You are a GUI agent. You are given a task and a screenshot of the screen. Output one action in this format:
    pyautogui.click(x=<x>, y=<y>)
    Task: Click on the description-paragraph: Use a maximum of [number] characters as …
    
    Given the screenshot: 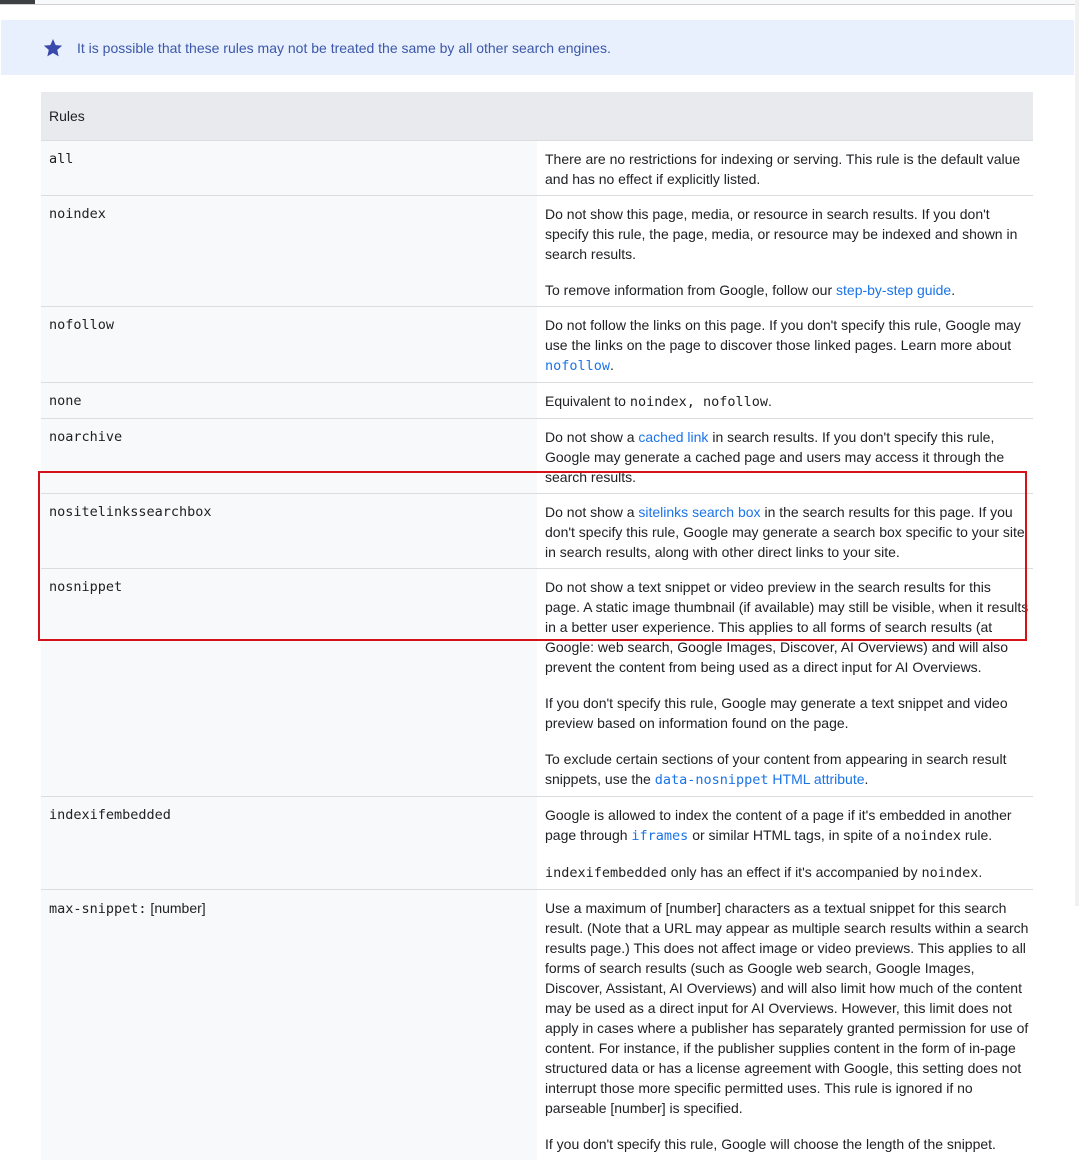 What is the action you would take?
    pyautogui.click(x=787, y=1008)
    